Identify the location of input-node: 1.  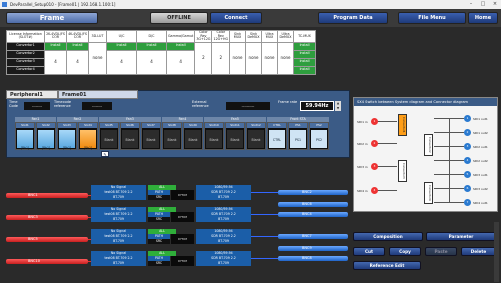
(374, 121).